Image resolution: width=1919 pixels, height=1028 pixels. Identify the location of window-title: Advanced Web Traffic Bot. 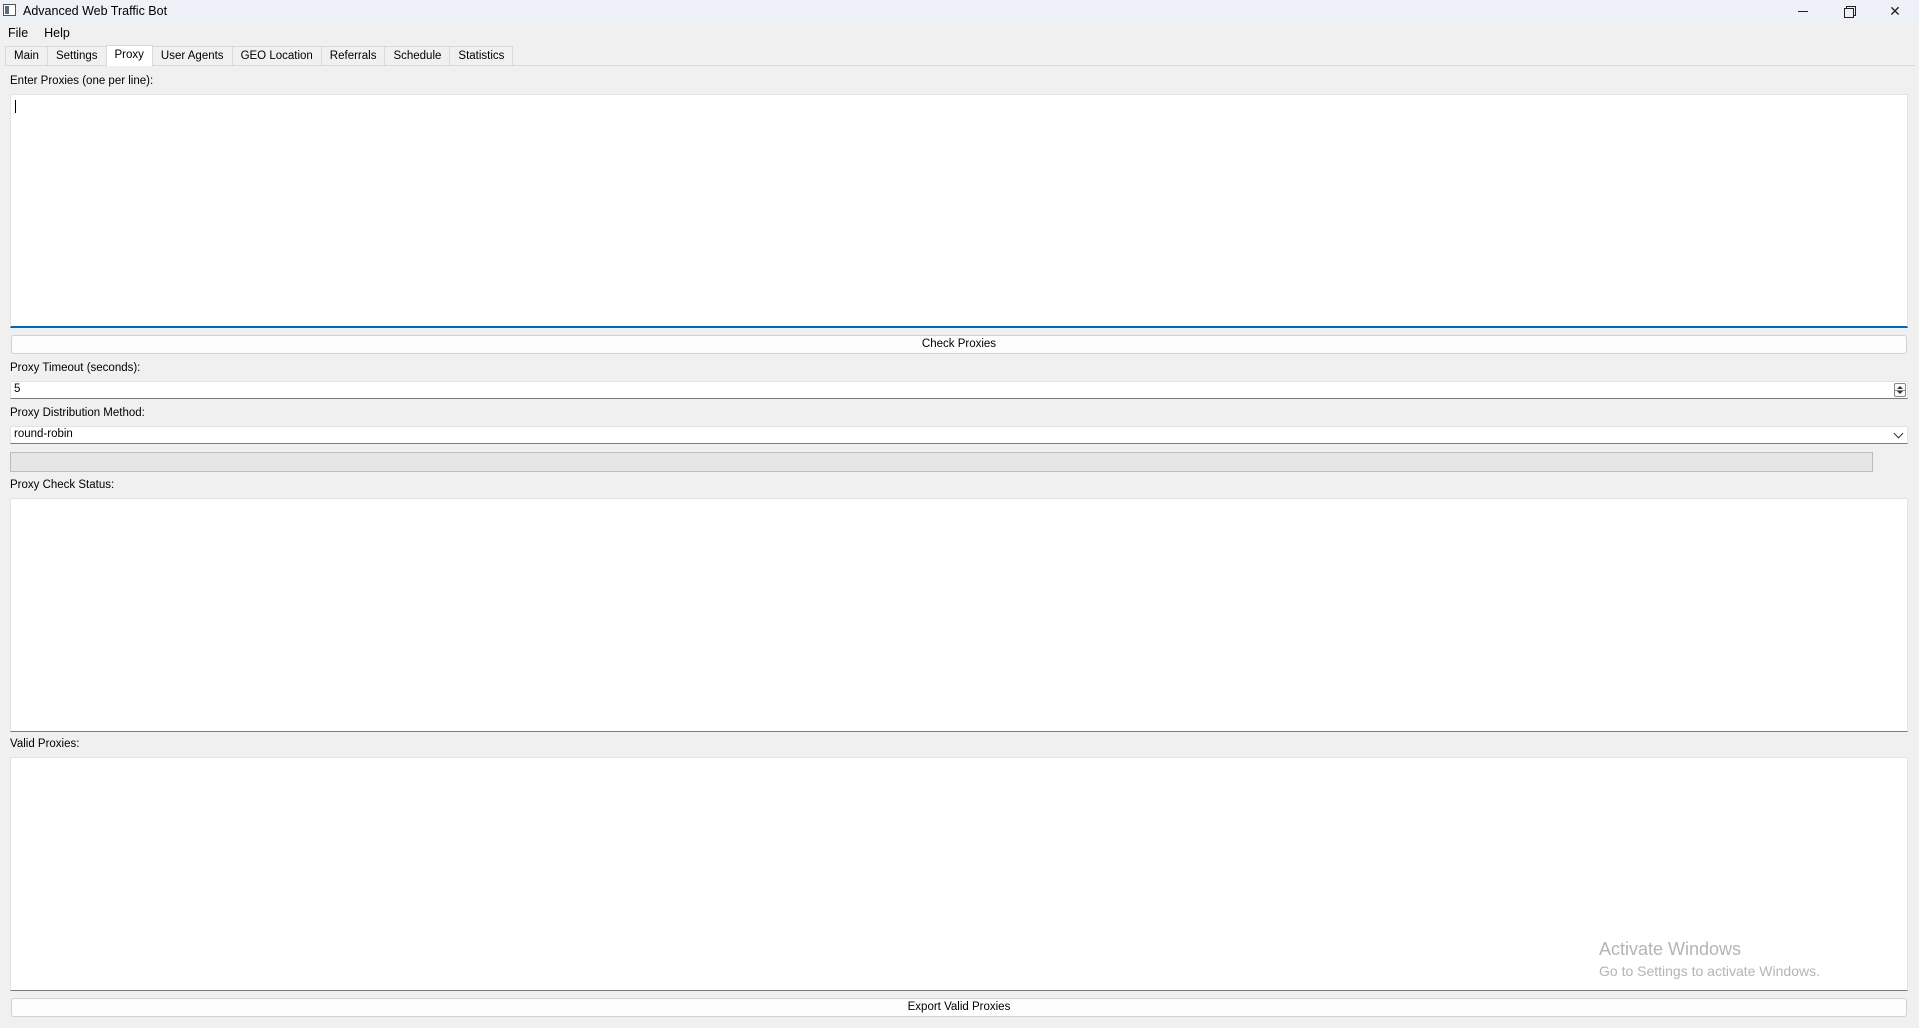
(95, 11).